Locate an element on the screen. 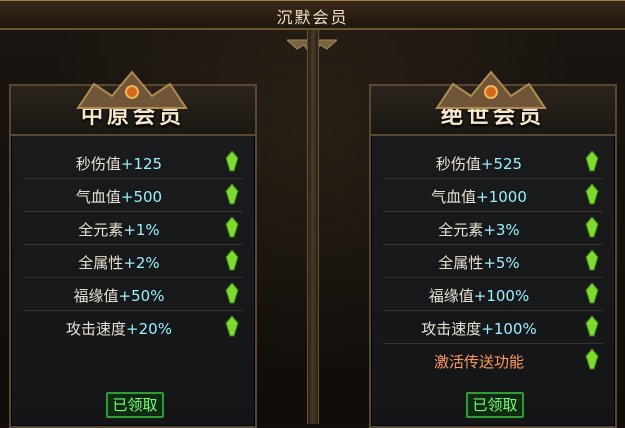 This screenshot has width=625, height=428. stat-label: 激活传送功能 is located at coordinates (479, 361).